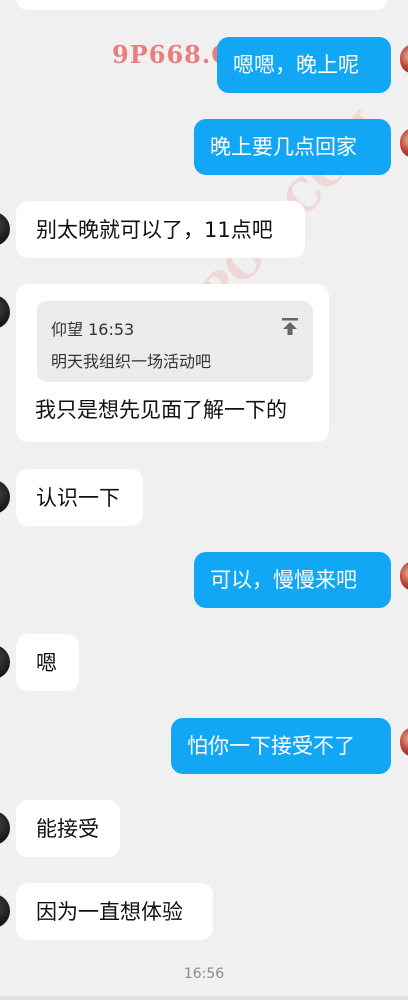 Image resolution: width=408 pixels, height=1000 pixels. I want to click on message-text: 嗯, so click(46, 663).